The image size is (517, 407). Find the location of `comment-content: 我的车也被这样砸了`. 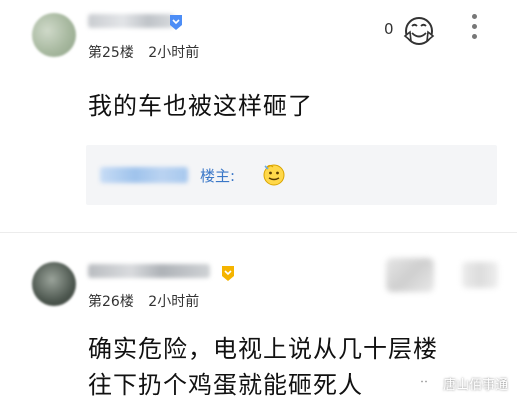

comment-content: 我的车也被这样砸了 is located at coordinates (200, 106).